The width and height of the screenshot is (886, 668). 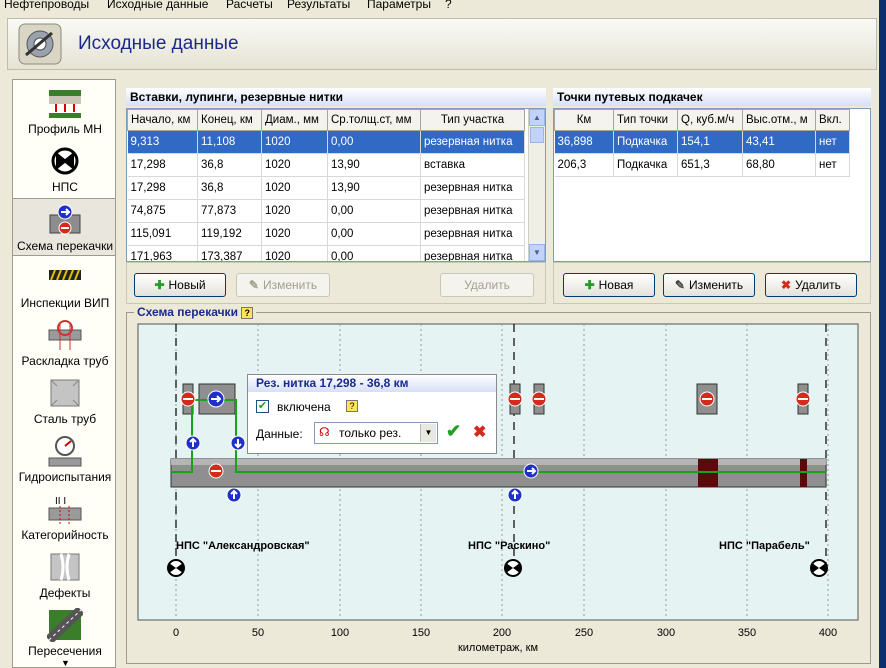 I want to click on tick-label: 300, so click(x=666, y=633).